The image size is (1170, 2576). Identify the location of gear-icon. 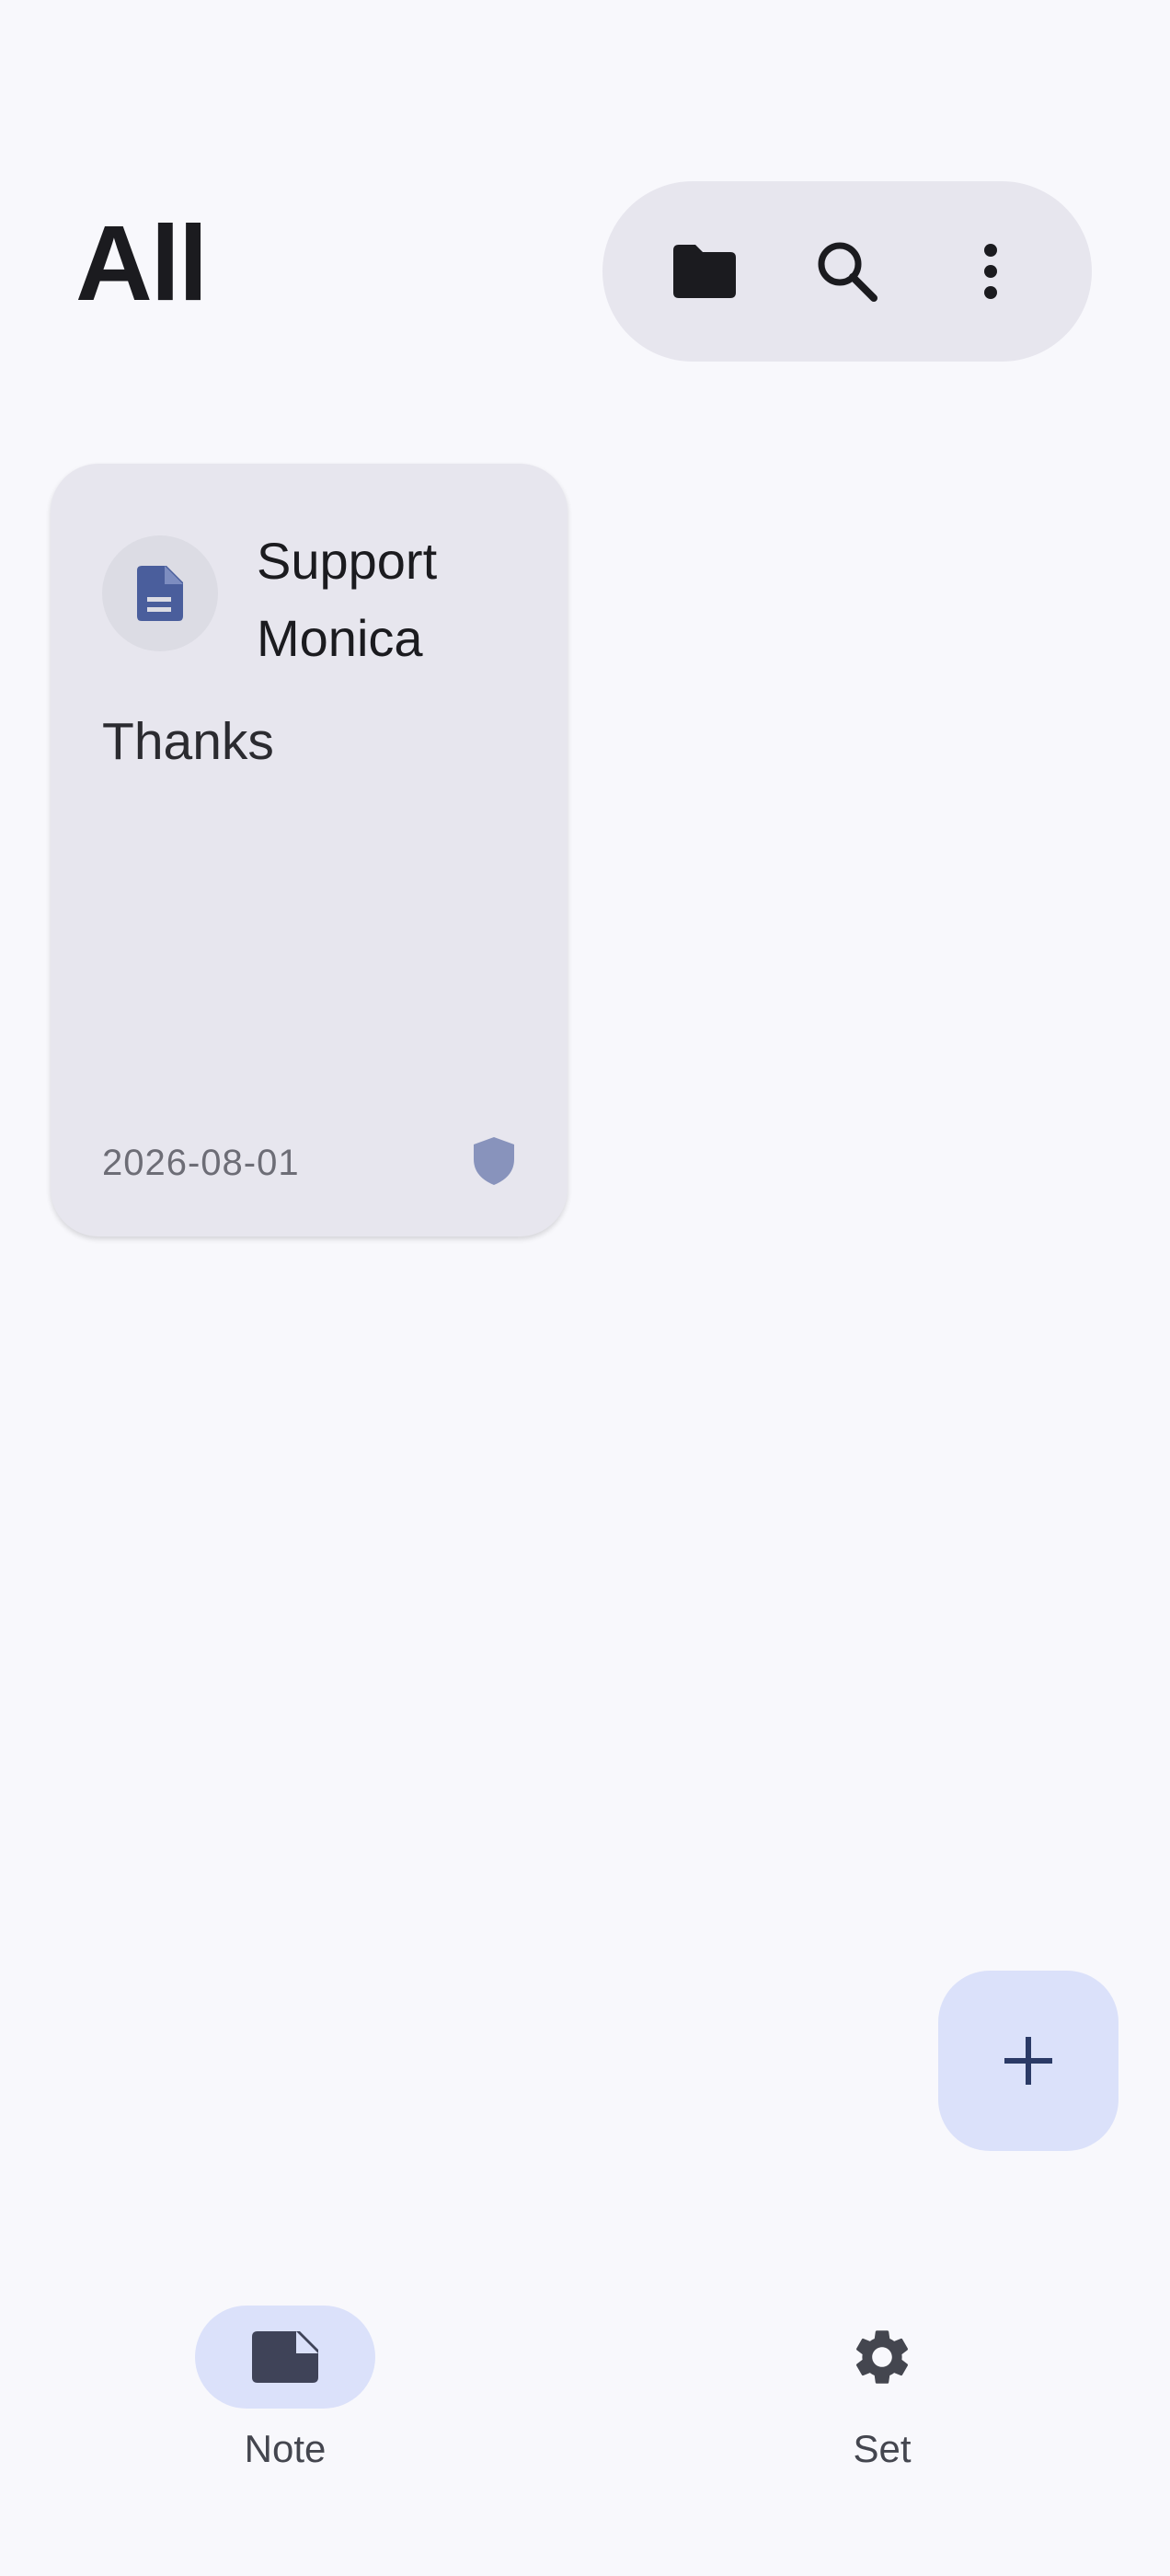
(882, 2357).